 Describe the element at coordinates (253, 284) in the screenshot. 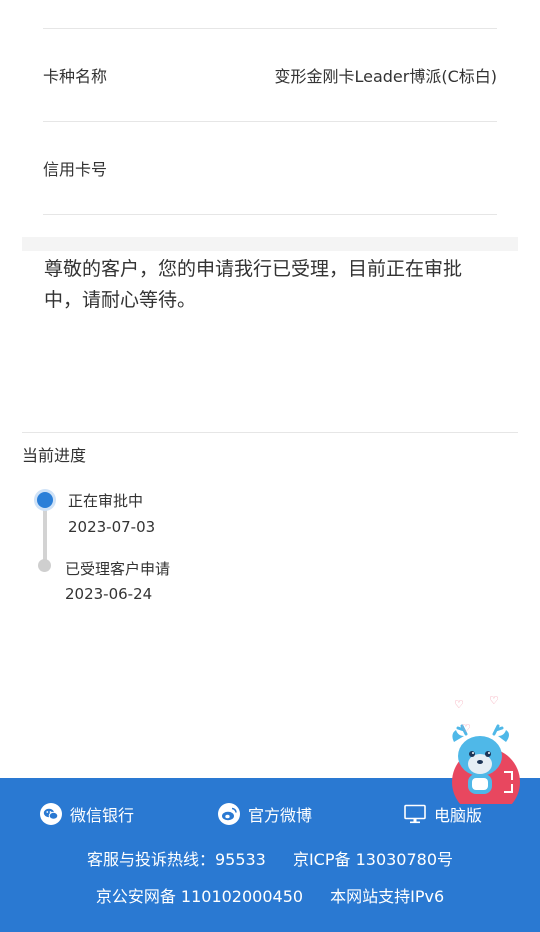

I see `application-notice: 尊敬的客户，您的申请我行已受理，目前正在审批中，请耐心等待。` at that location.